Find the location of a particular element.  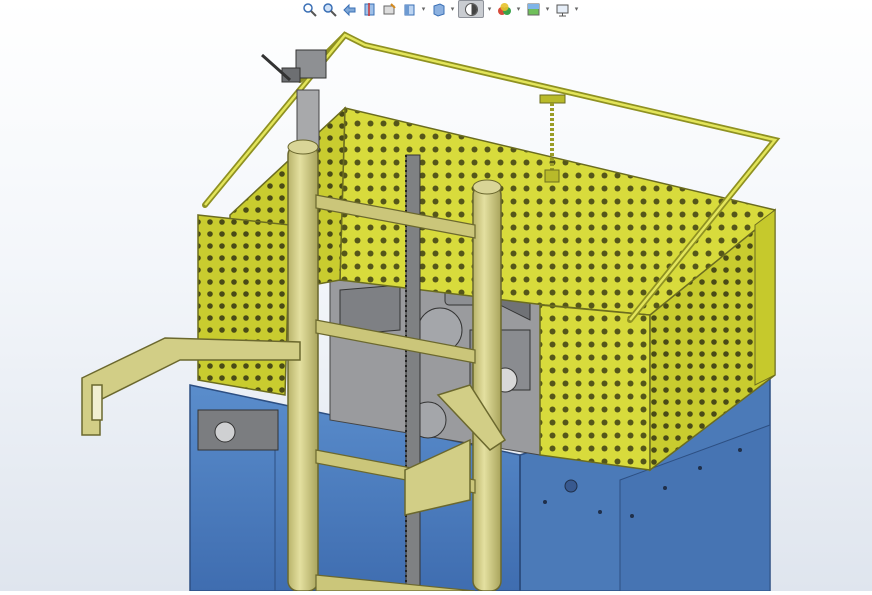

zoom-to-area-button is located at coordinates (329, 9).